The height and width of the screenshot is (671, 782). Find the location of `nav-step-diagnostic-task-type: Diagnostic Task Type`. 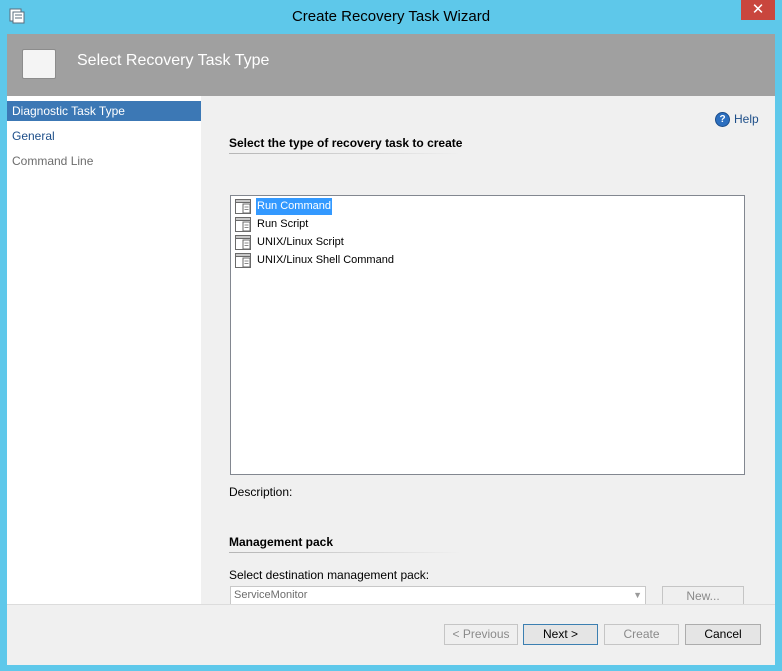

nav-step-diagnostic-task-type: Diagnostic Task Type is located at coordinates (104, 111).